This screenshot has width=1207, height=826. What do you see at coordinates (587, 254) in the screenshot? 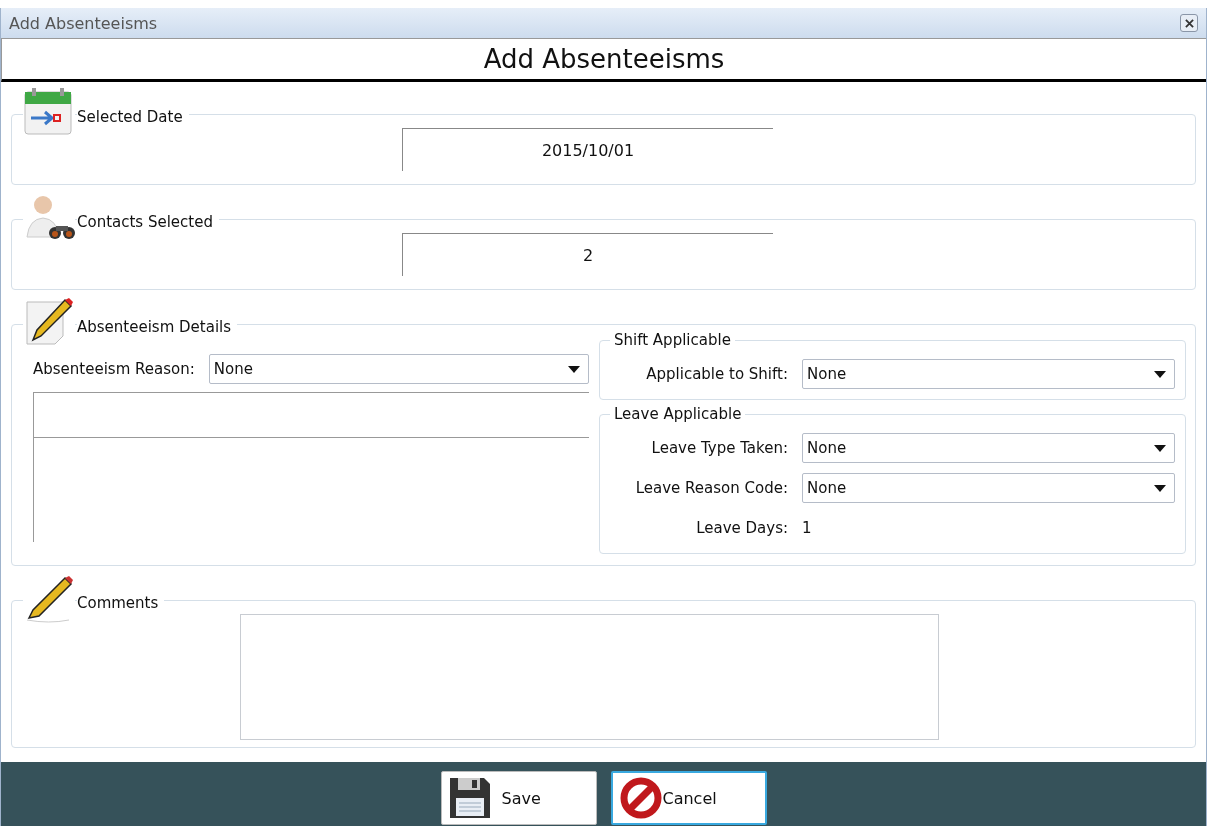
I see `count-field: 2` at bounding box center [587, 254].